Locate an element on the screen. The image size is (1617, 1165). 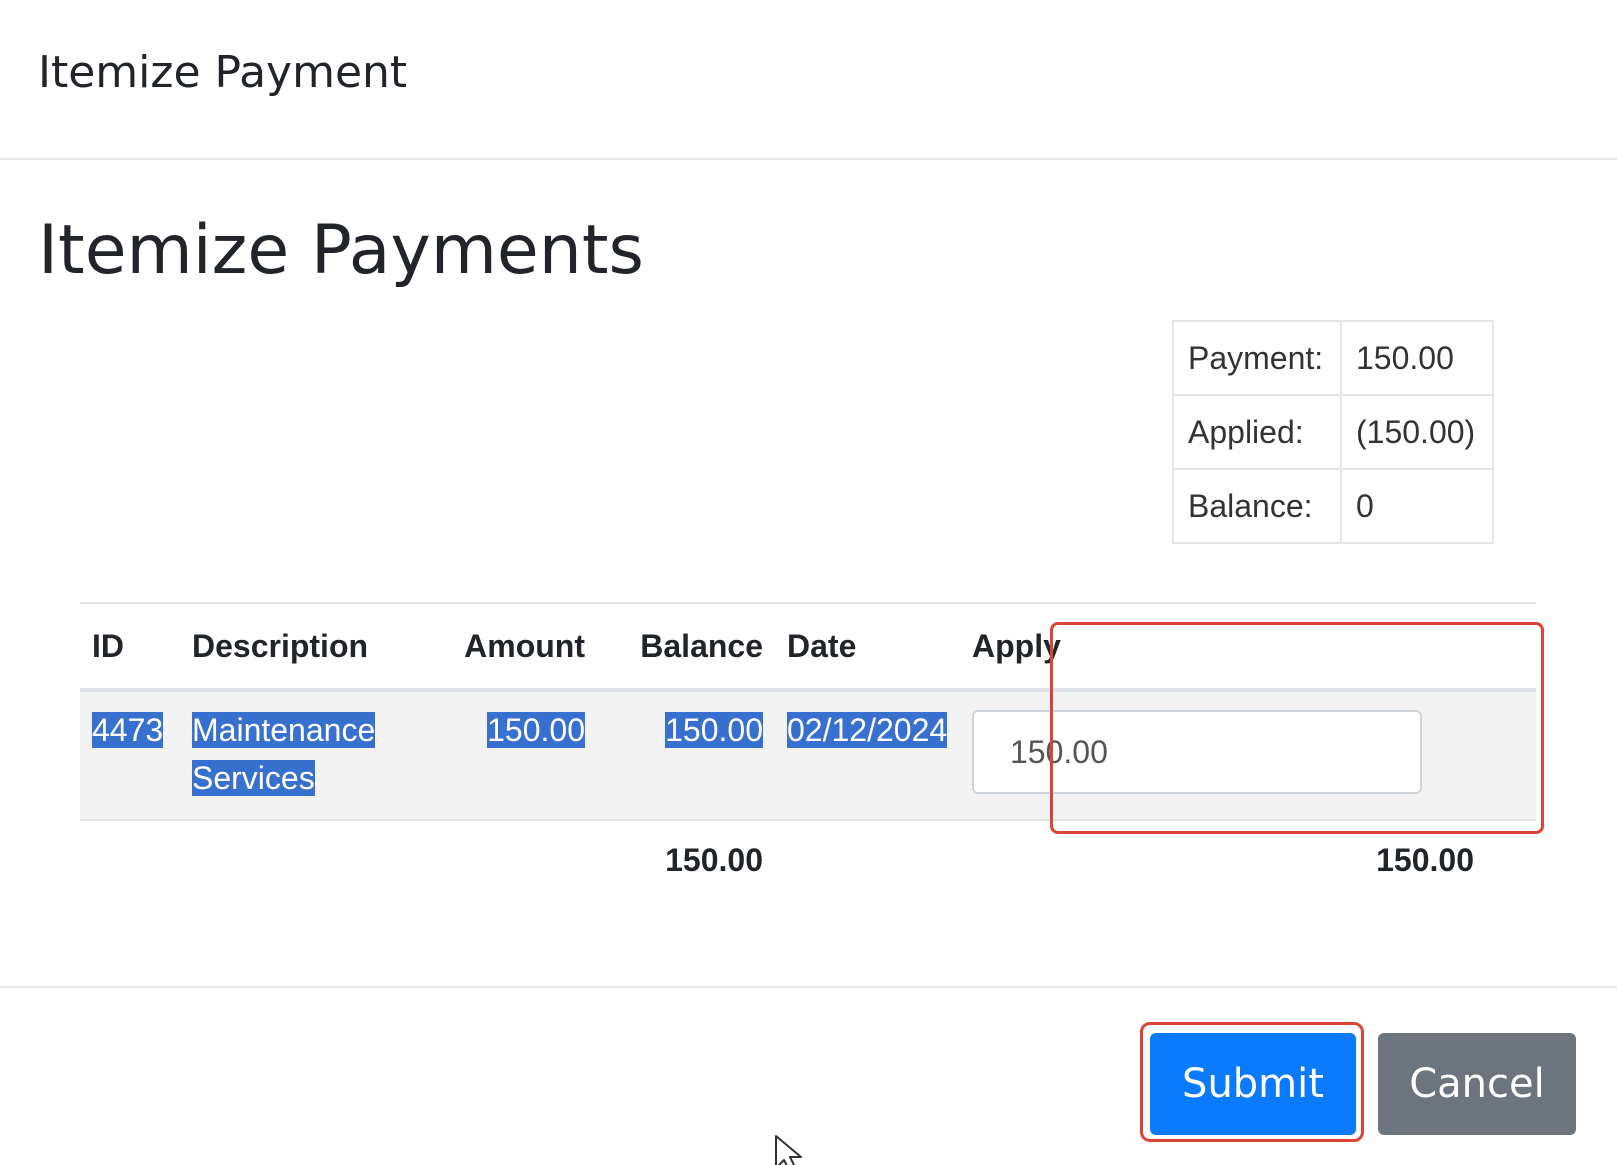
total-apply: 150.00 is located at coordinates (1425, 860).